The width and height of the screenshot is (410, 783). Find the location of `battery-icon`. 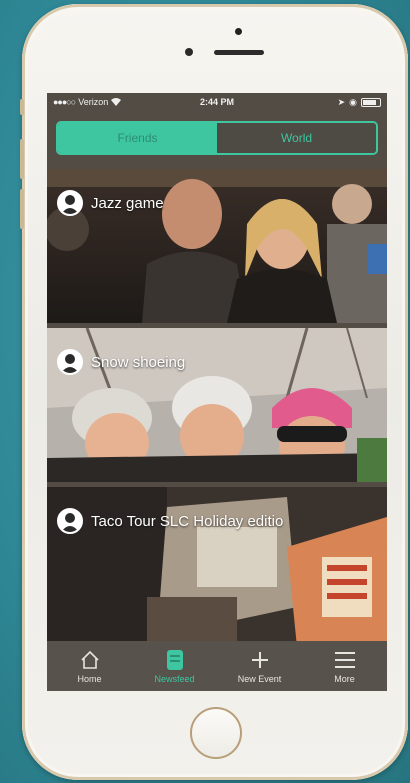

battery-icon is located at coordinates (371, 102).